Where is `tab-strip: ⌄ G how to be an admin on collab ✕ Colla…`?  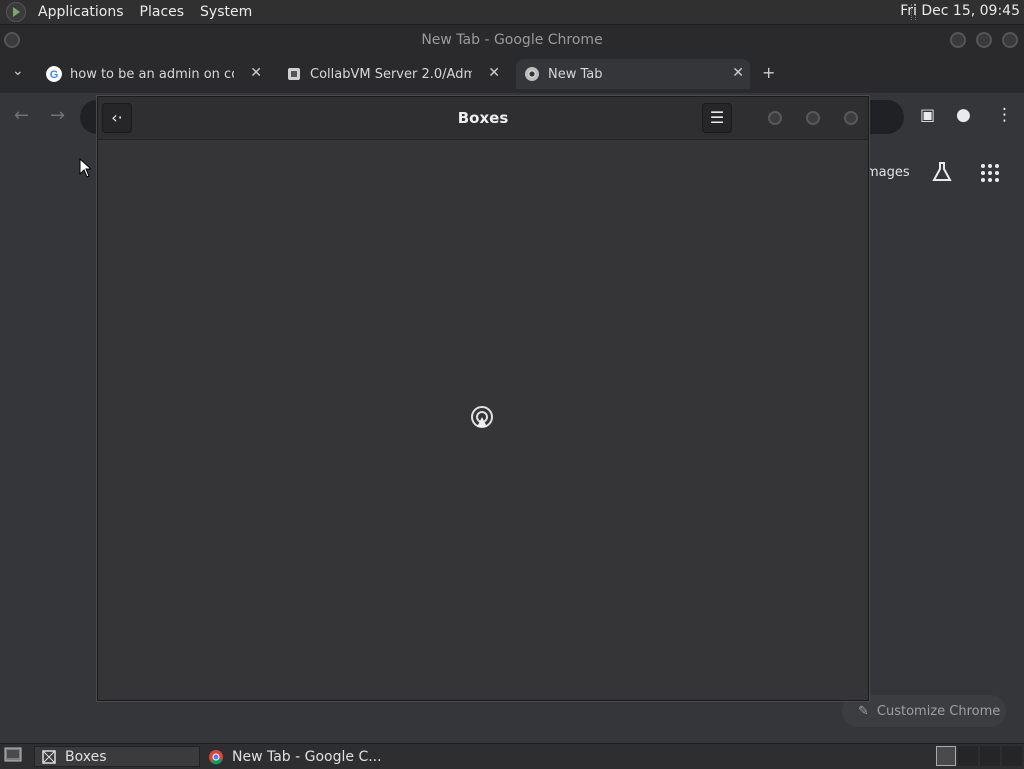
tab-strip: ⌄ G how to be an admin on collab ✕ Colla… is located at coordinates (512, 74).